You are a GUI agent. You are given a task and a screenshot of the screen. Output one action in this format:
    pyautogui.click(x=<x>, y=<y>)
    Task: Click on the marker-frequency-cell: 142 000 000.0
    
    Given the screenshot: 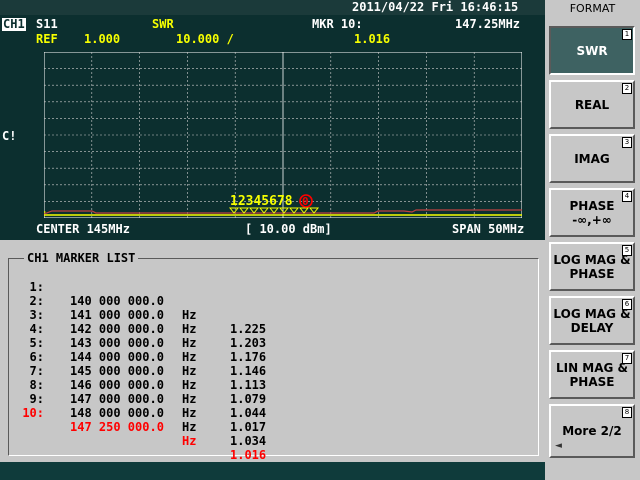 What is the action you would take?
    pyautogui.click(x=117, y=329)
    